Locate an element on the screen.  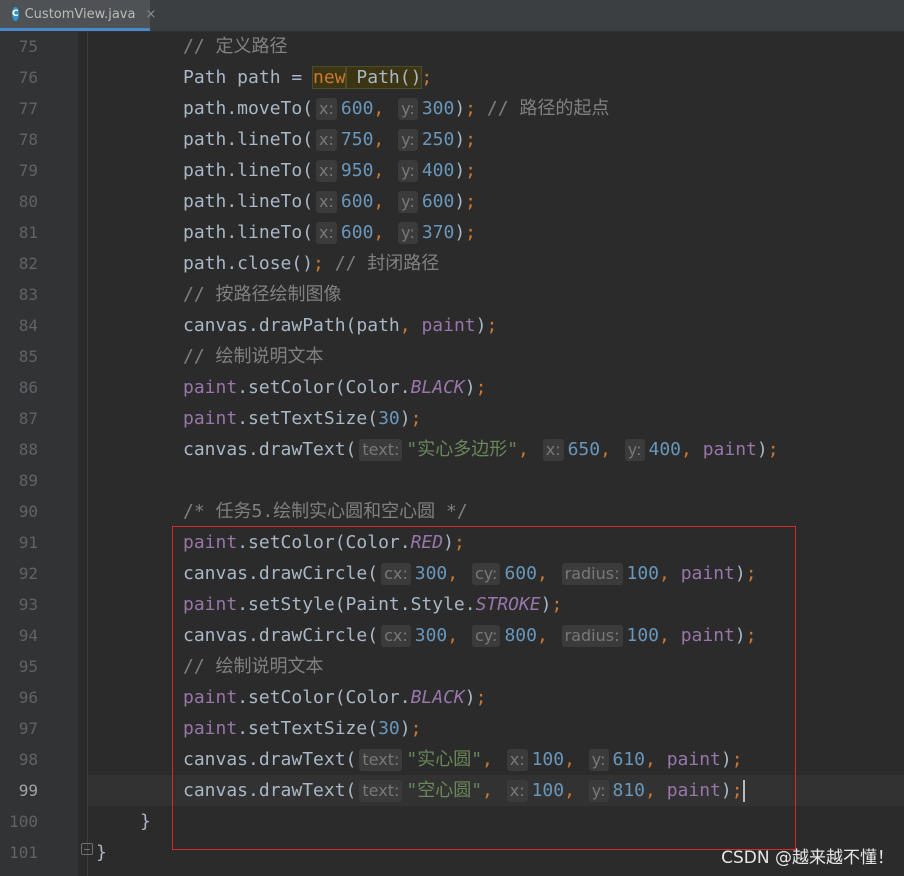
code-token: 300 is located at coordinates (438, 108).